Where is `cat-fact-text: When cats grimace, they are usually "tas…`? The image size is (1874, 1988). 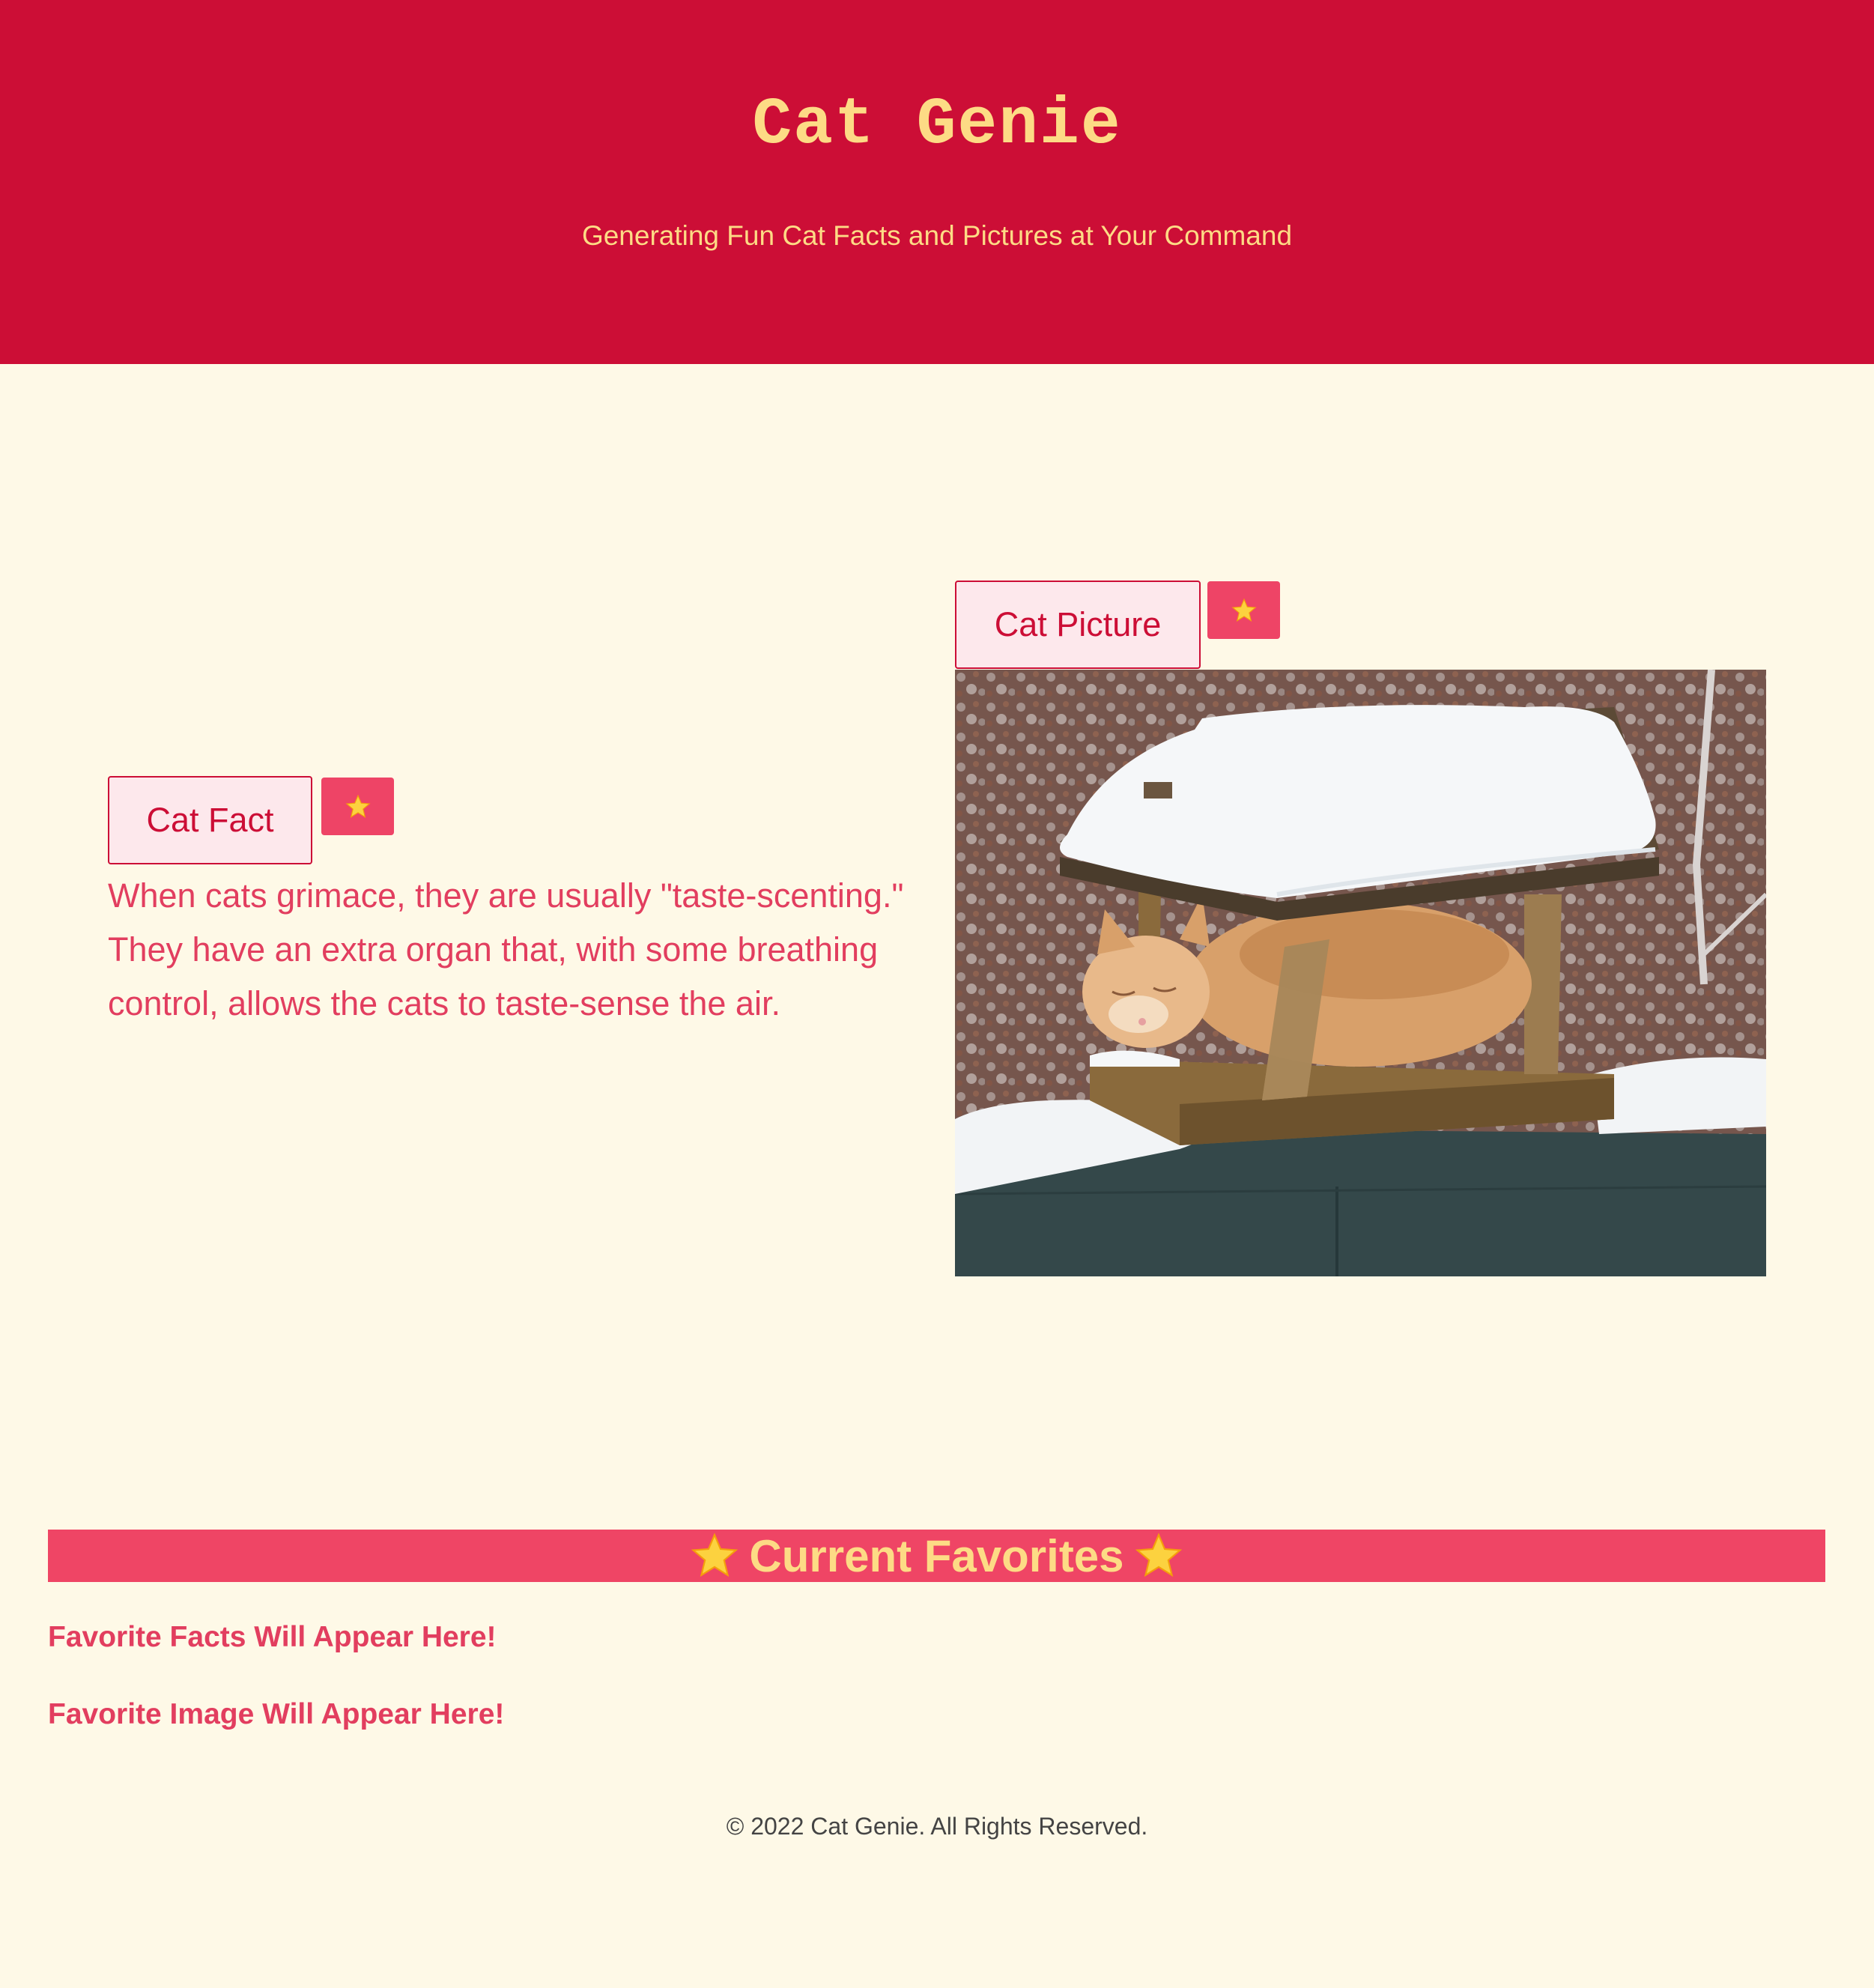 cat-fact-text: When cats grimace, they are usually "tas… is located at coordinates (506, 949).